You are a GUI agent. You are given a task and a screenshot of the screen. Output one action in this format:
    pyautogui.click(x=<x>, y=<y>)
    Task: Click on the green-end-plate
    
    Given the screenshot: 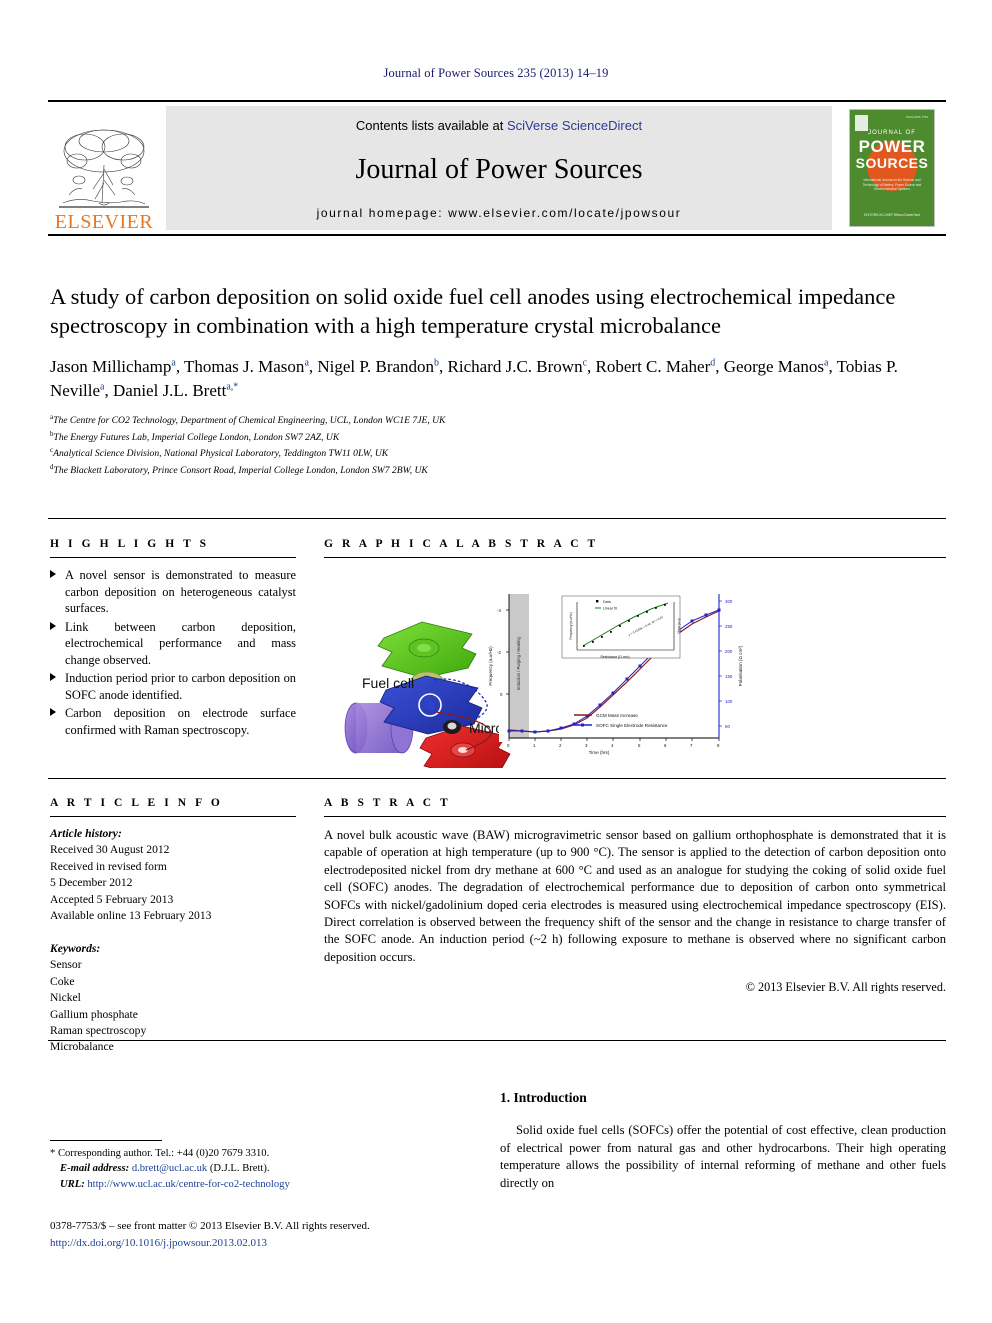 What is the action you would take?
    pyautogui.click(x=427, y=650)
    